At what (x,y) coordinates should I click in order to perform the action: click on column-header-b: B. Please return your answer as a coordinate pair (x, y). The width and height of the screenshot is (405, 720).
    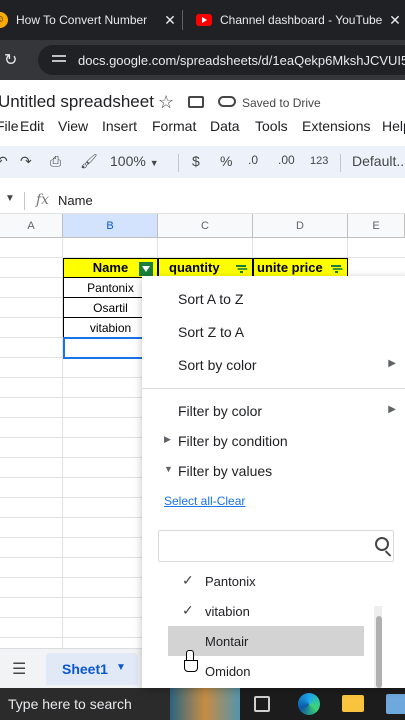
    Looking at the image, I should click on (110, 226).